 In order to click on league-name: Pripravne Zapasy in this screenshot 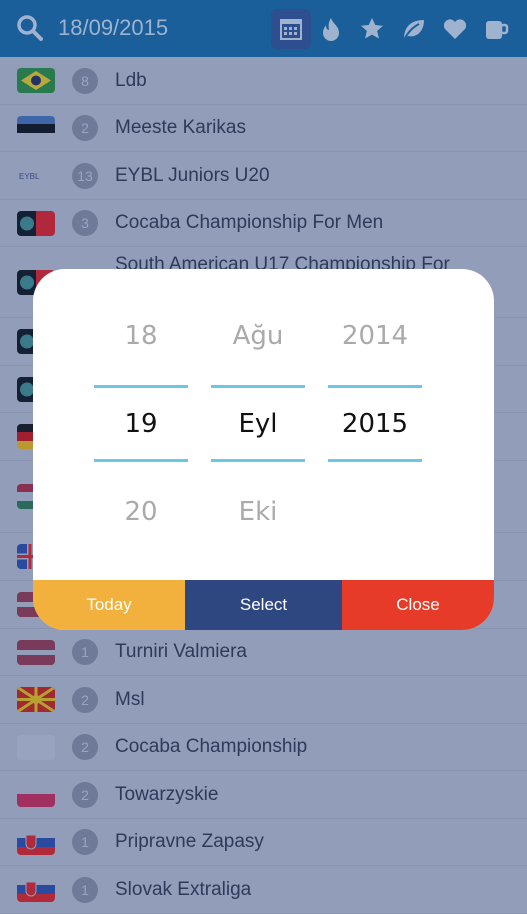, I will do `click(189, 841)`.